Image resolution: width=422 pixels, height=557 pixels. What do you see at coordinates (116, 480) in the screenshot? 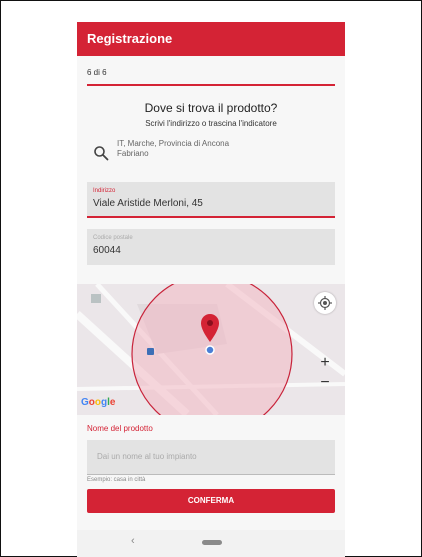
I see `product-name-helper: Esempio: casa in città` at bounding box center [116, 480].